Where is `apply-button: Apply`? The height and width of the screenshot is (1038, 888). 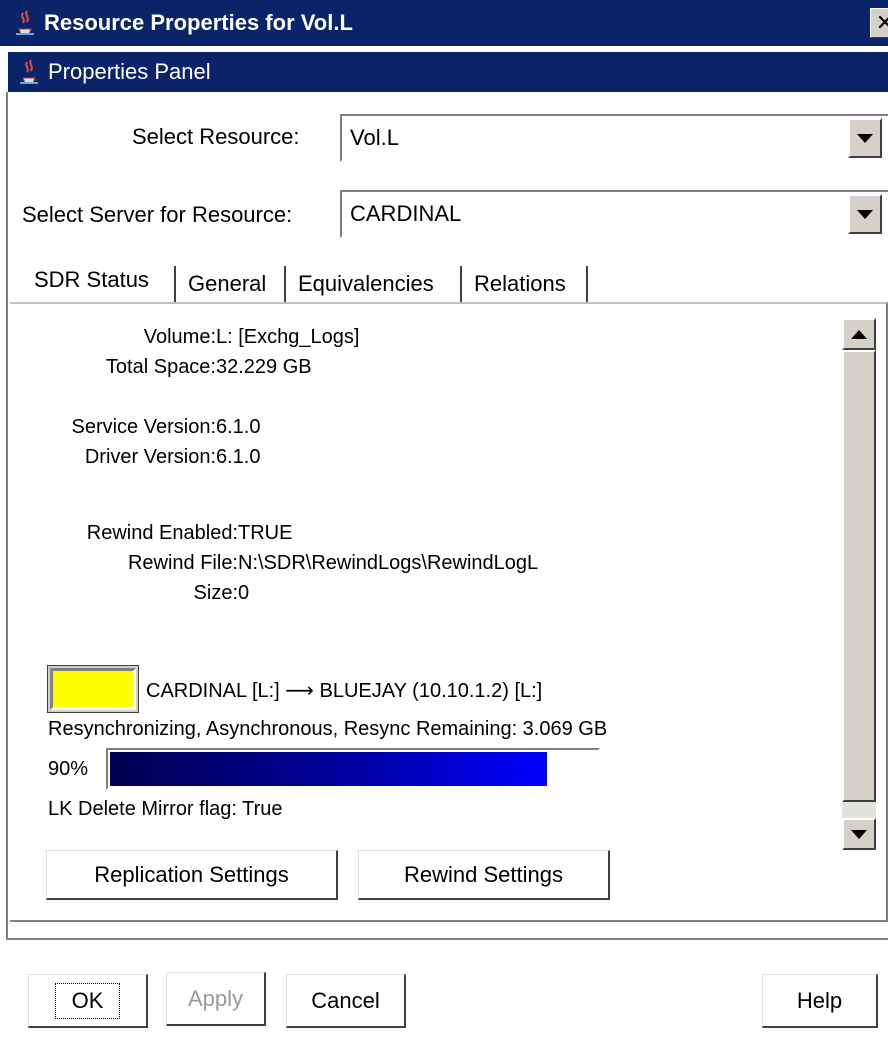
apply-button: Apply is located at coordinates (216, 999).